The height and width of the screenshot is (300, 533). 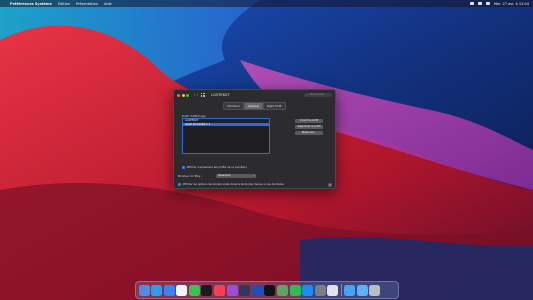 What do you see at coordinates (254, 95) in the screenshot?
I see `window-titlebar: ‹ › LGSTEK07 ⌕ Rechercher` at bounding box center [254, 95].